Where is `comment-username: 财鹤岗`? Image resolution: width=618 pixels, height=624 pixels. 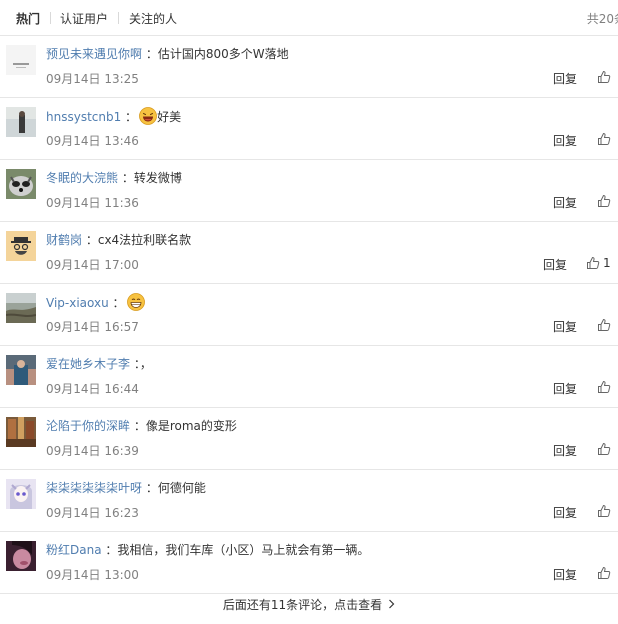
comment-username: 财鹤岗 is located at coordinates (64, 240).